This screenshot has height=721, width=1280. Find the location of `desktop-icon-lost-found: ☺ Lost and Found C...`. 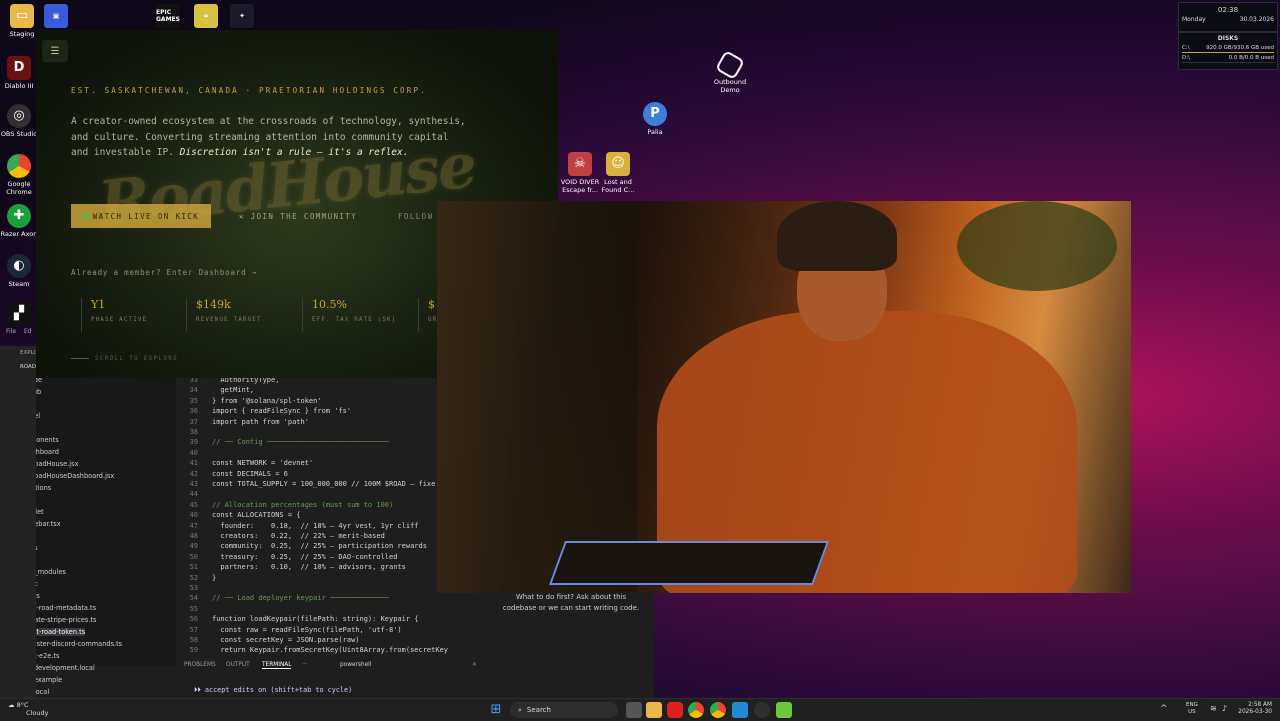

desktop-icon-lost-found: ☺ Lost and Found C... is located at coordinates (618, 173).